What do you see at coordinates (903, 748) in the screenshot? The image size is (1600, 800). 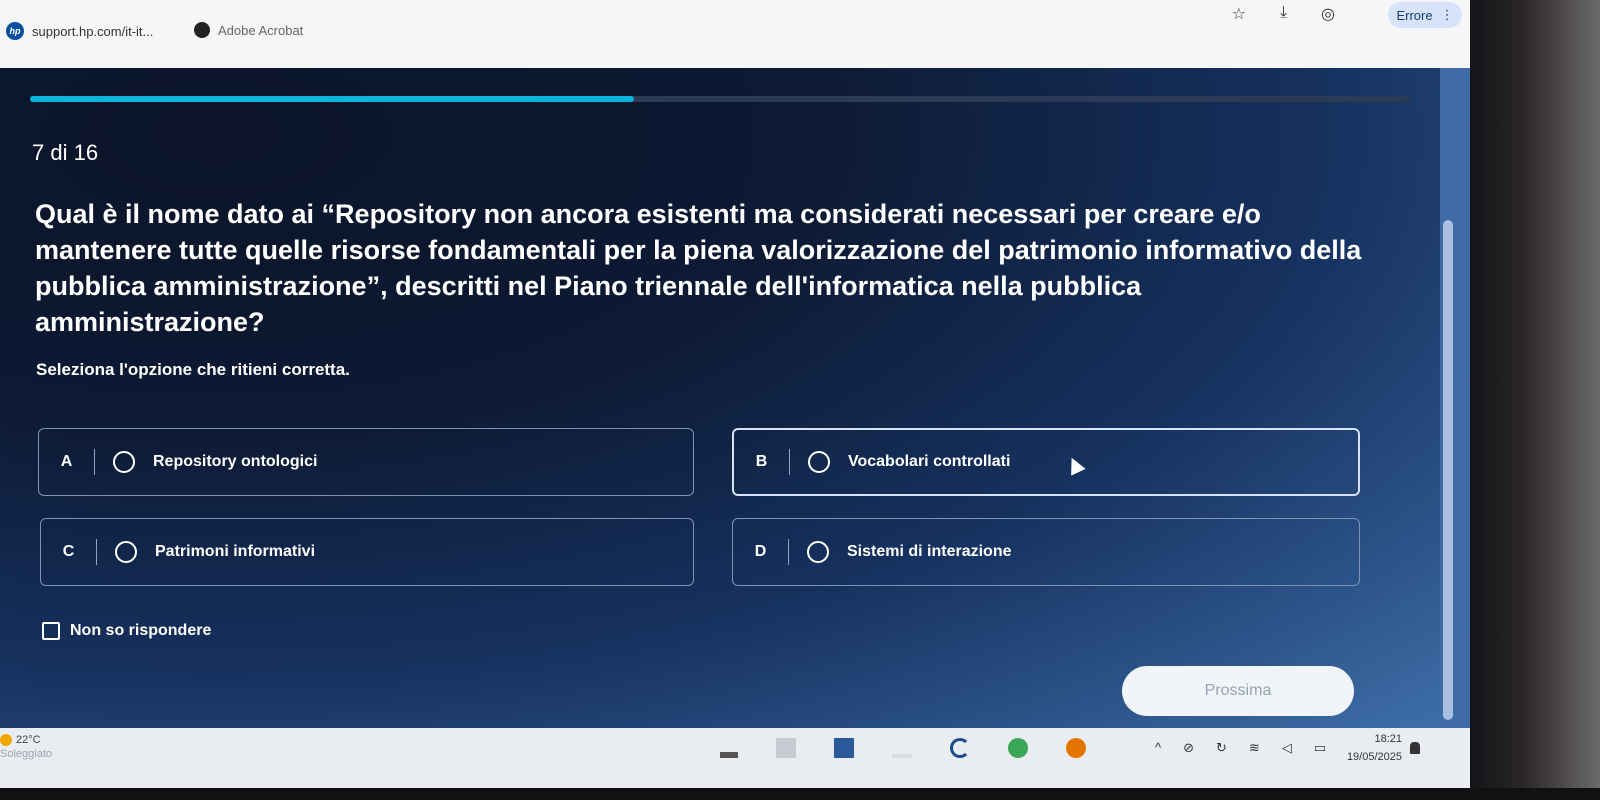 I see `taskbar-apps` at bounding box center [903, 748].